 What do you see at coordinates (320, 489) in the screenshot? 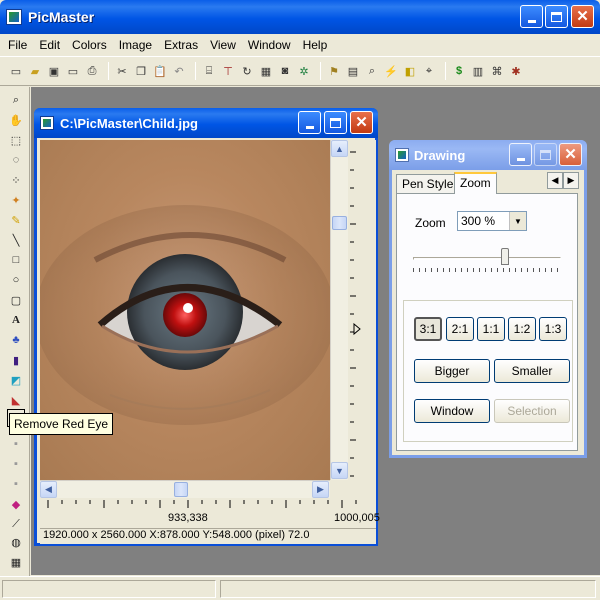
I see `scroll-right-arrow-icon: ▶` at bounding box center [320, 489].